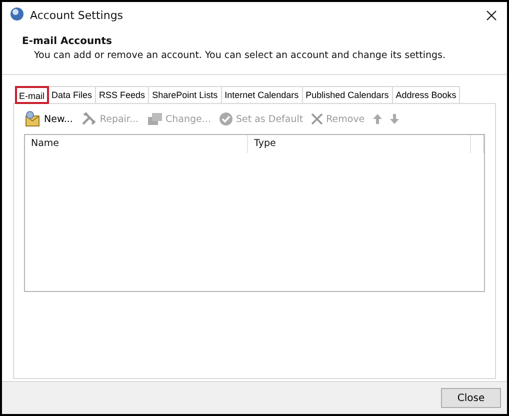  I want to click on section-description: You can add or remove an account. You can select an account and change its settings., so click(240, 55).